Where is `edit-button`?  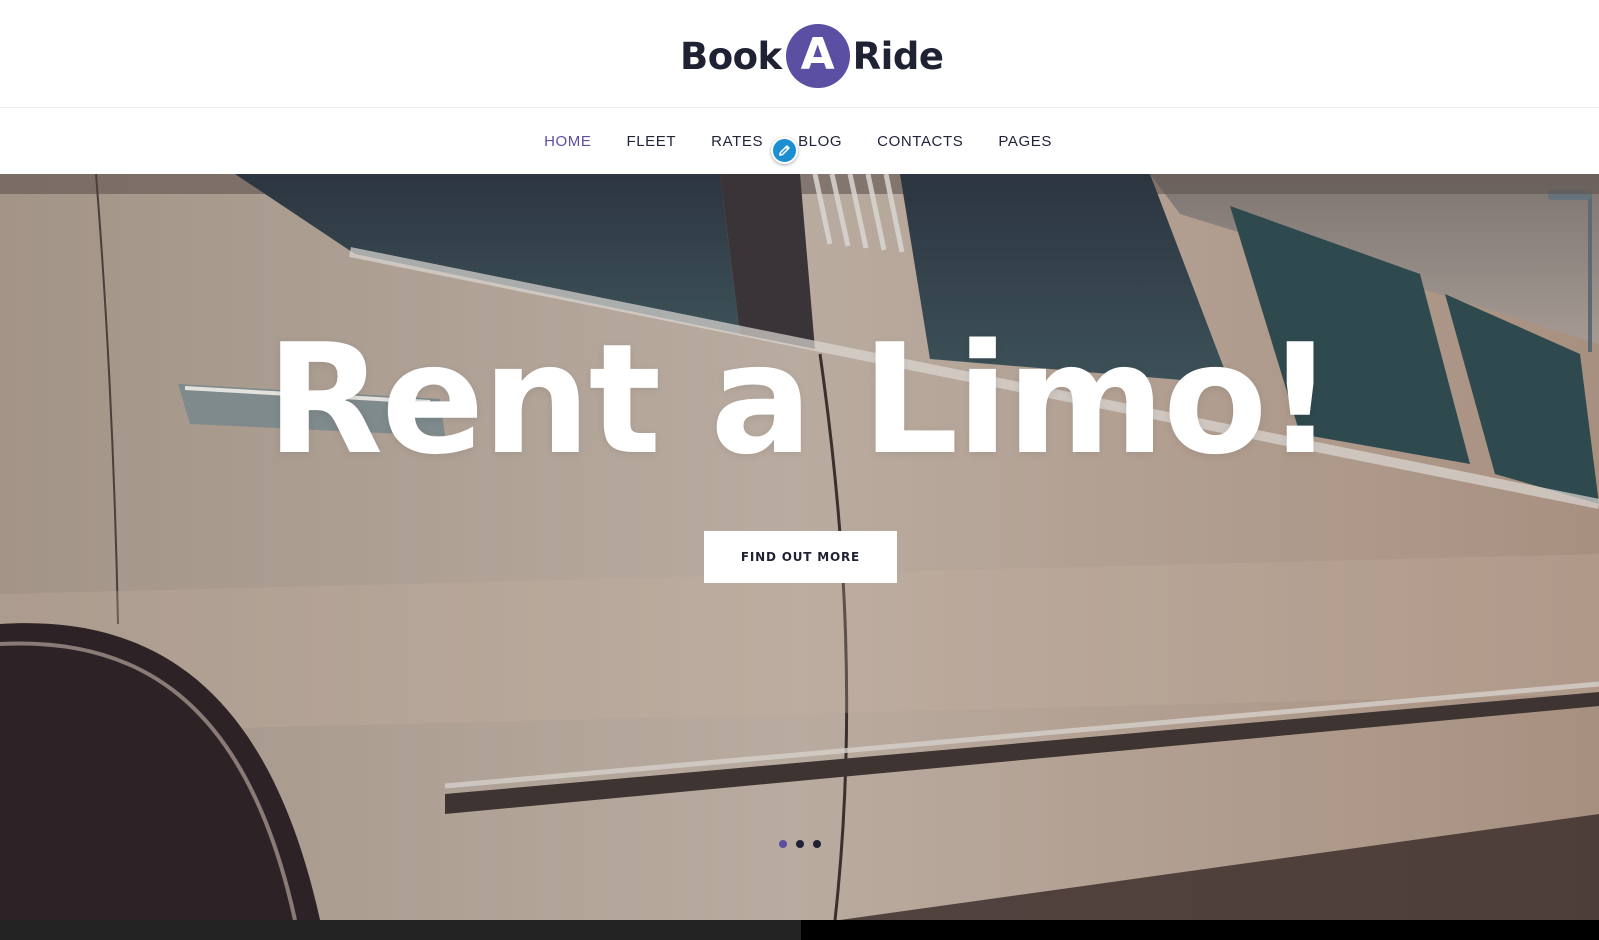
edit-button is located at coordinates (784, 150).